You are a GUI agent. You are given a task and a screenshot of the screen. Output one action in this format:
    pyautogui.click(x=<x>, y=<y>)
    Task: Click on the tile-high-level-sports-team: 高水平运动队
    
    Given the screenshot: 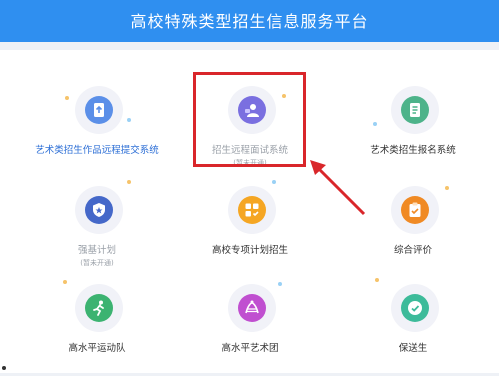 What is the action you would take?
    pyautogui.click(x=97, y=326)
    